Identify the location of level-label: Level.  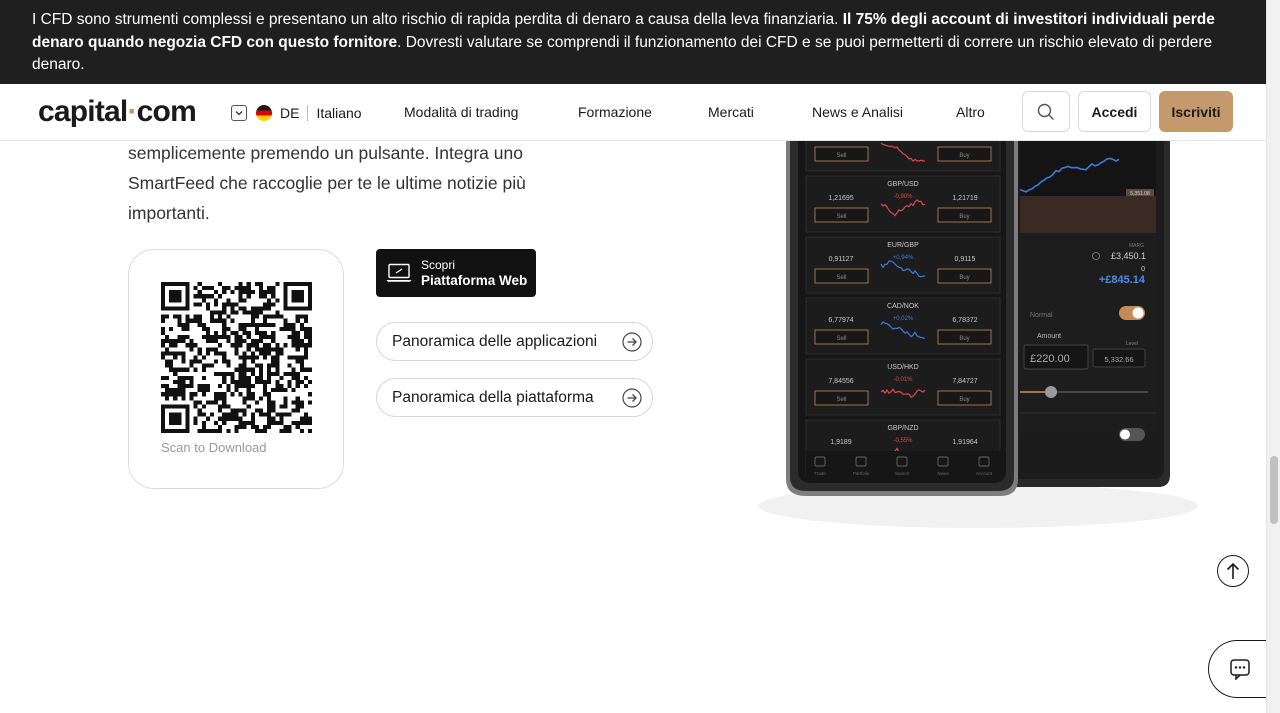
(1132, 344).